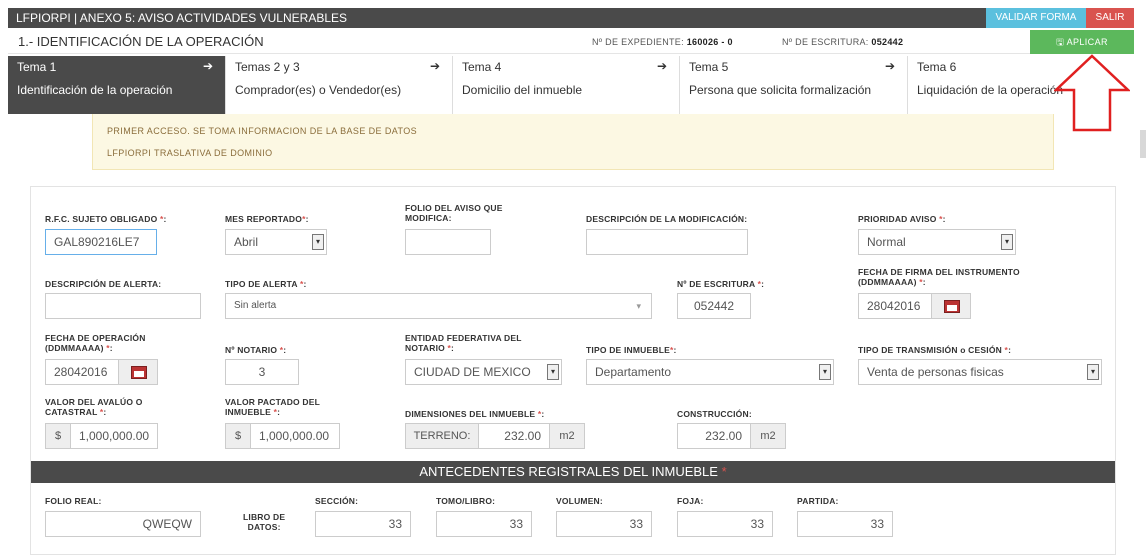 This screenshot has height=555, width=1146. What do you see at coordinates (825, 42) in the screenshot?
I see `escritura-label: Nº DE ESCRITURA:` at bounding box center [825, 42].